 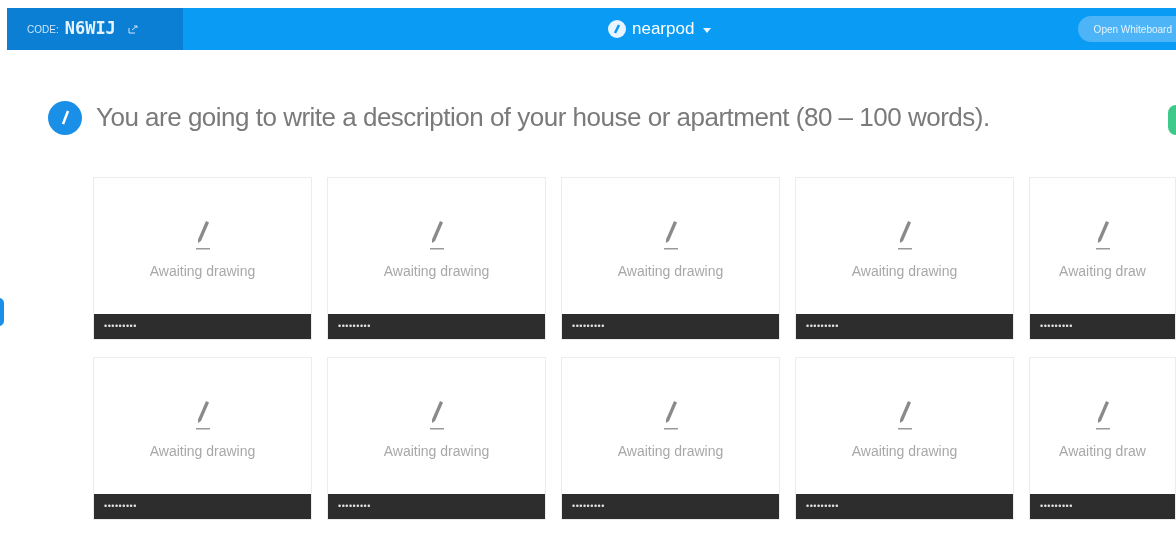 I want to click on logo-text: nearpod, so click(x=663, y=29).